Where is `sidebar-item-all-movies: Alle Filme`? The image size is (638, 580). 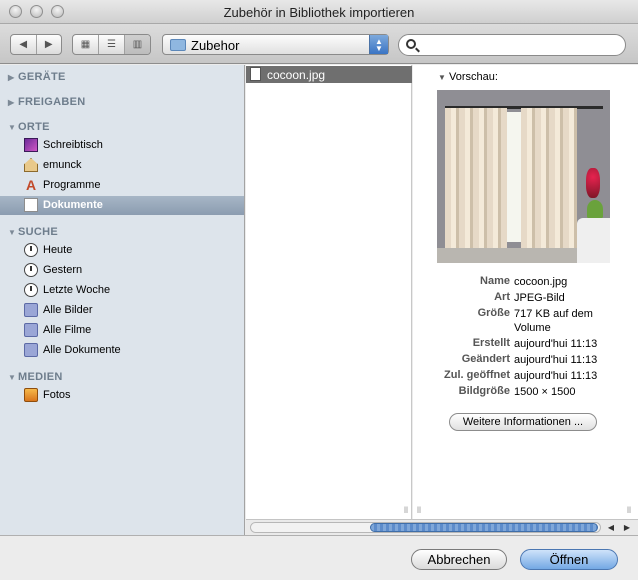
sidebar-item-all-movies: Alle Filme is located at coordinates (122, 330).